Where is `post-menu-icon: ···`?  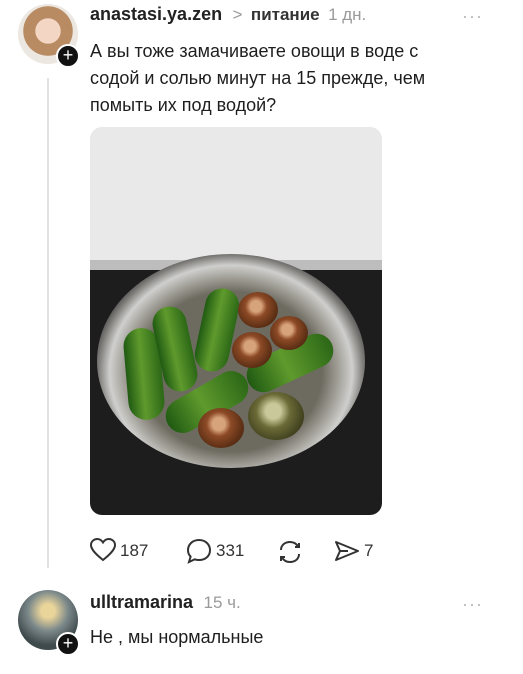
post-menu-icon: ··· is located at coordinates (472, 16).